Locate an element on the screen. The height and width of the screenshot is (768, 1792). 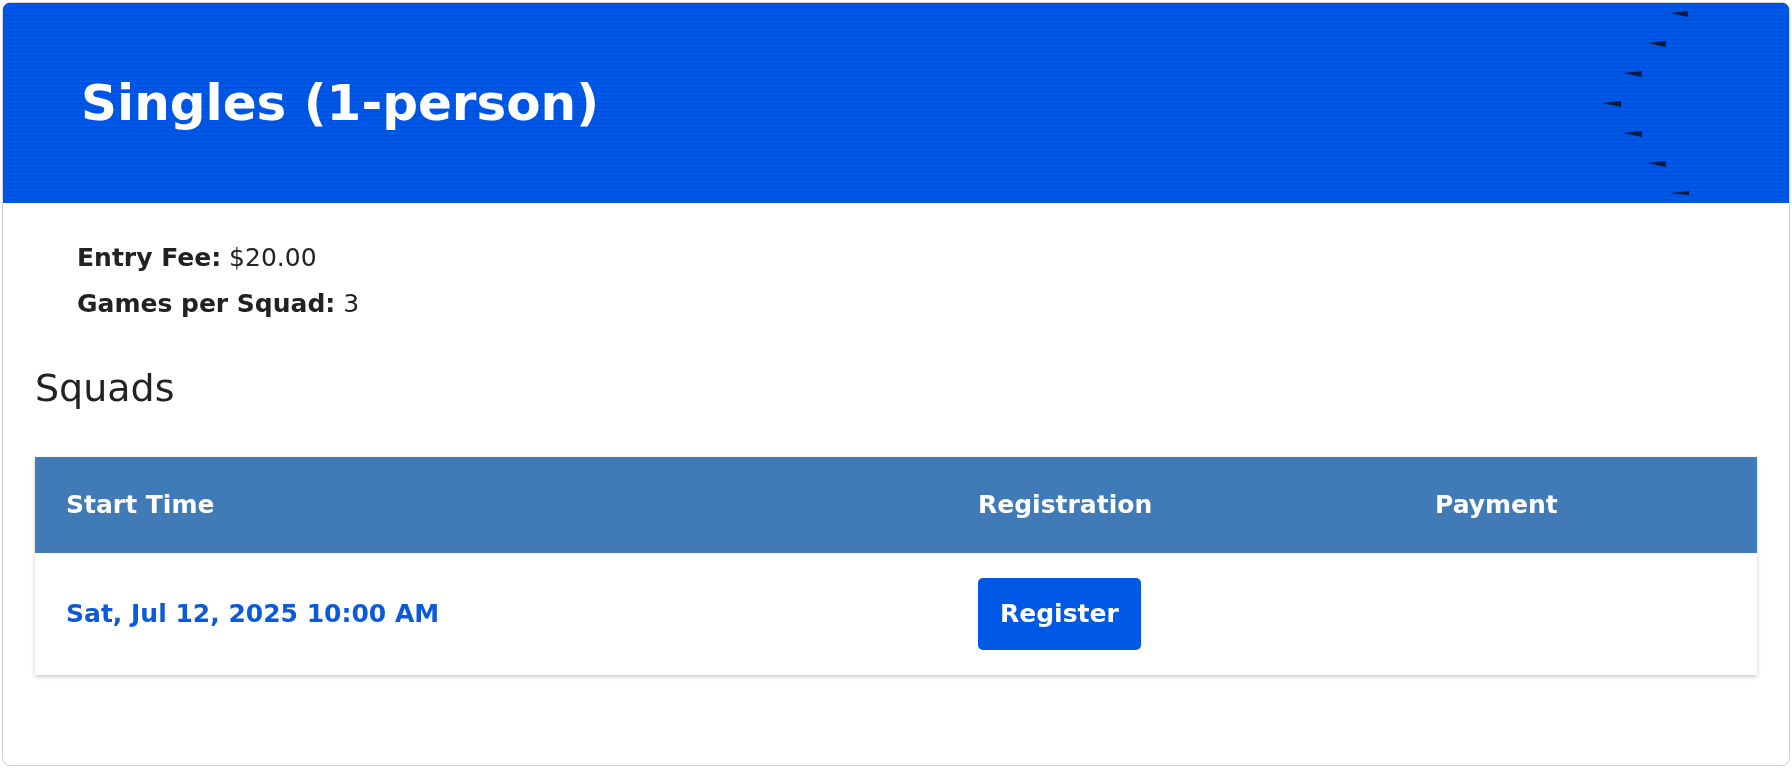
start-time-link: Sat, Jul 12, 2025 10:00 AM is located at coordinates (253, 614).